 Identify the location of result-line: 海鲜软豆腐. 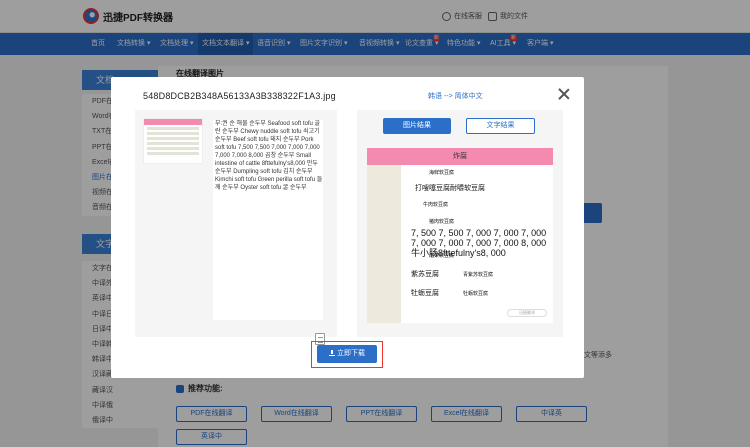
(442, 173).